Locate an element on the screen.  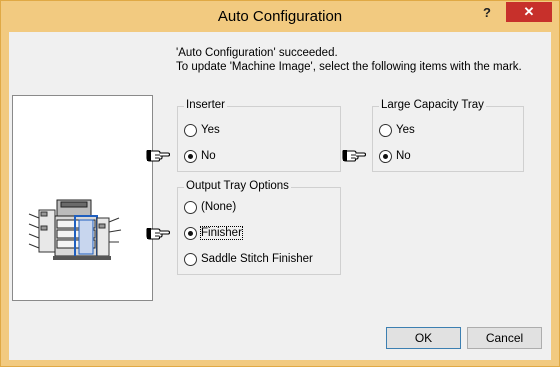
status-message-line-1: 'Auto Configuration' succeeded. is located at coordinates (257, 53).